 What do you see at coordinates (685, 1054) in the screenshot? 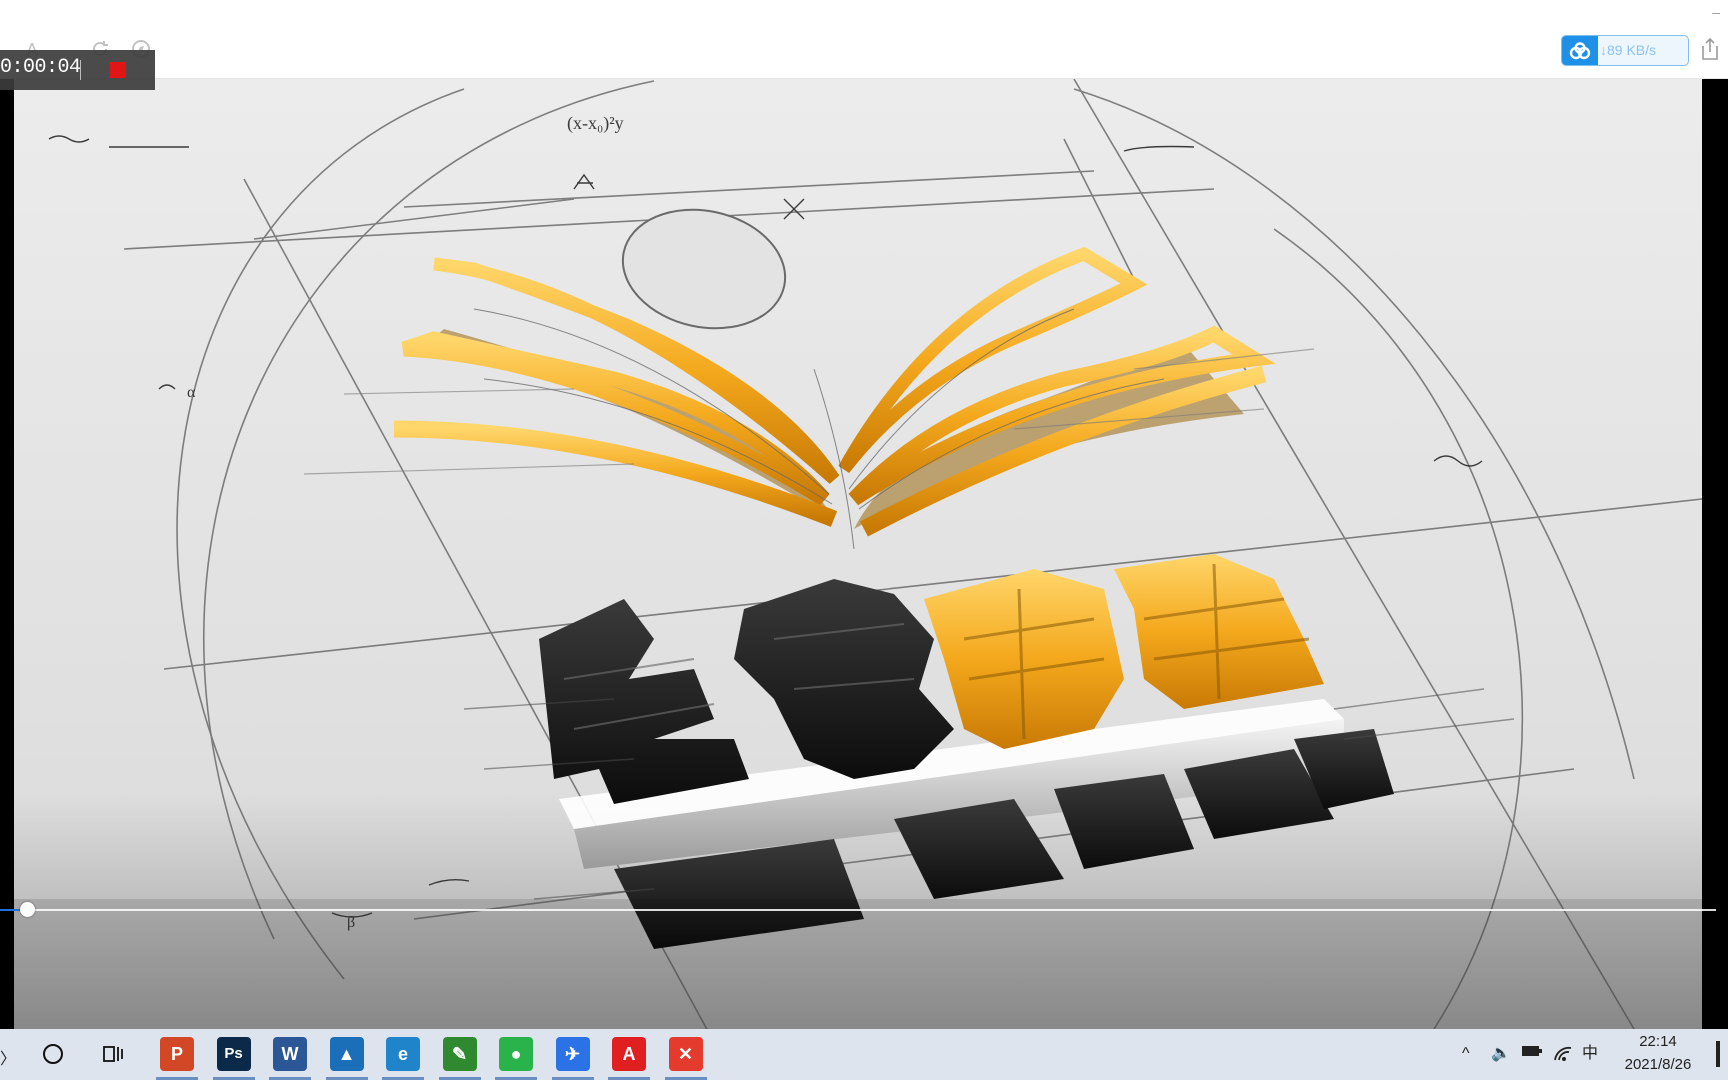
I see `taskbar-app-wps: ✕` at bounding box center [685, 1054].